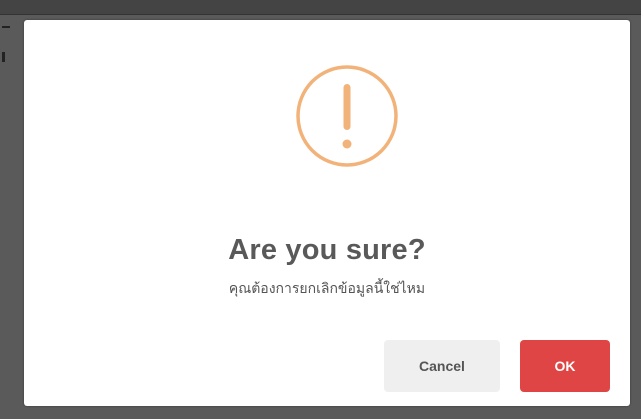 Image resolution: width=641 pixels, height=419 pixels. I want to click on dialog-title: Are you sure?, so click(327, 250).